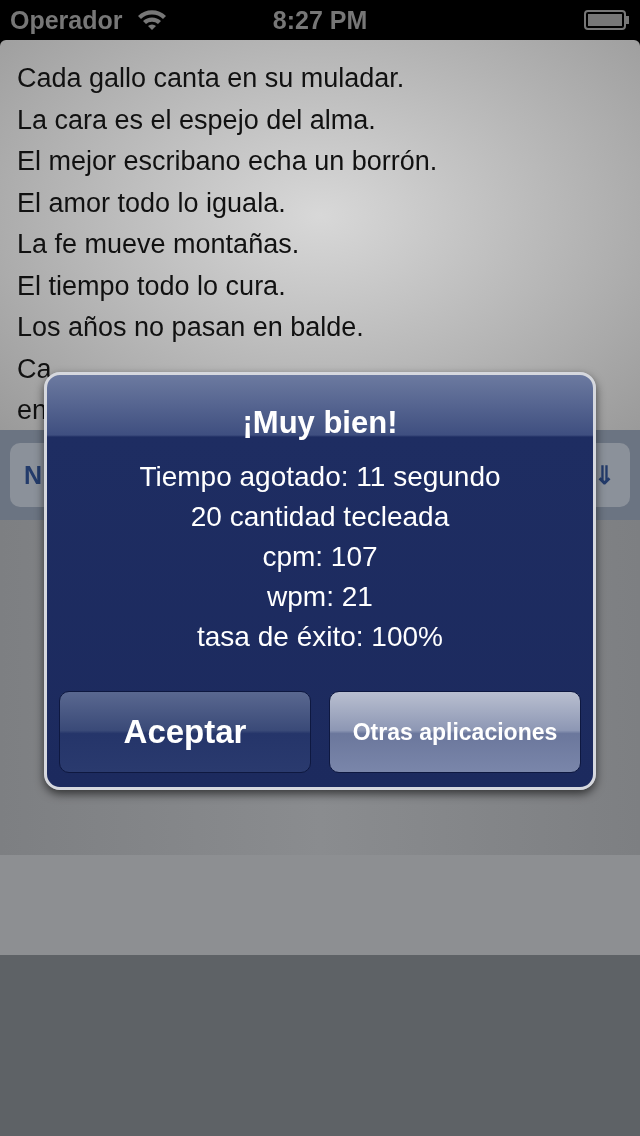 The height and width of the screenshot is (1136, 640). What do you see at coordinates (320, 637) in the screenshot?
I see `alert-message-line: tasa de éxito: 100%` at bounding box center [320, 637].